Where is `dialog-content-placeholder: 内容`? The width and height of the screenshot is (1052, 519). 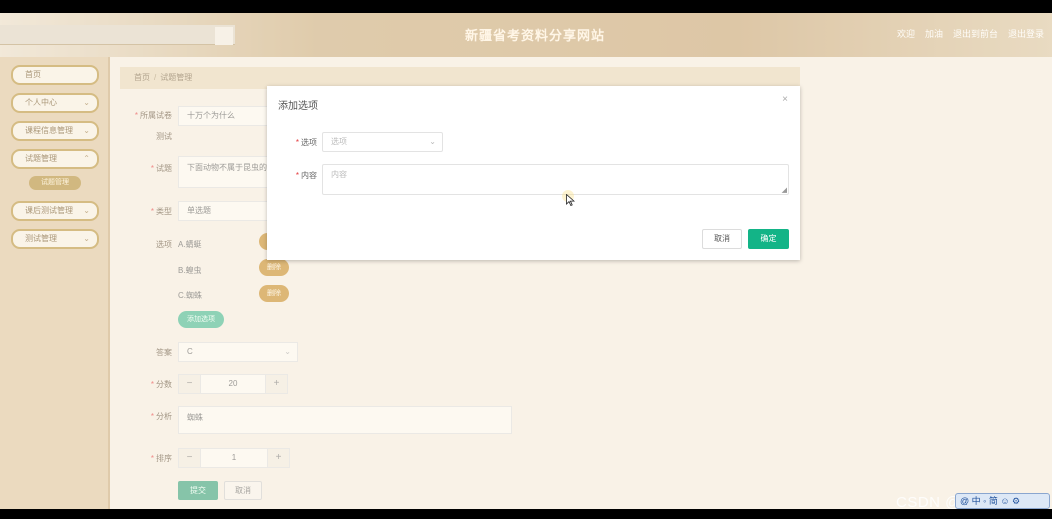 dialog-content-placeholder: 内容 is located at coordinates (339, 174).